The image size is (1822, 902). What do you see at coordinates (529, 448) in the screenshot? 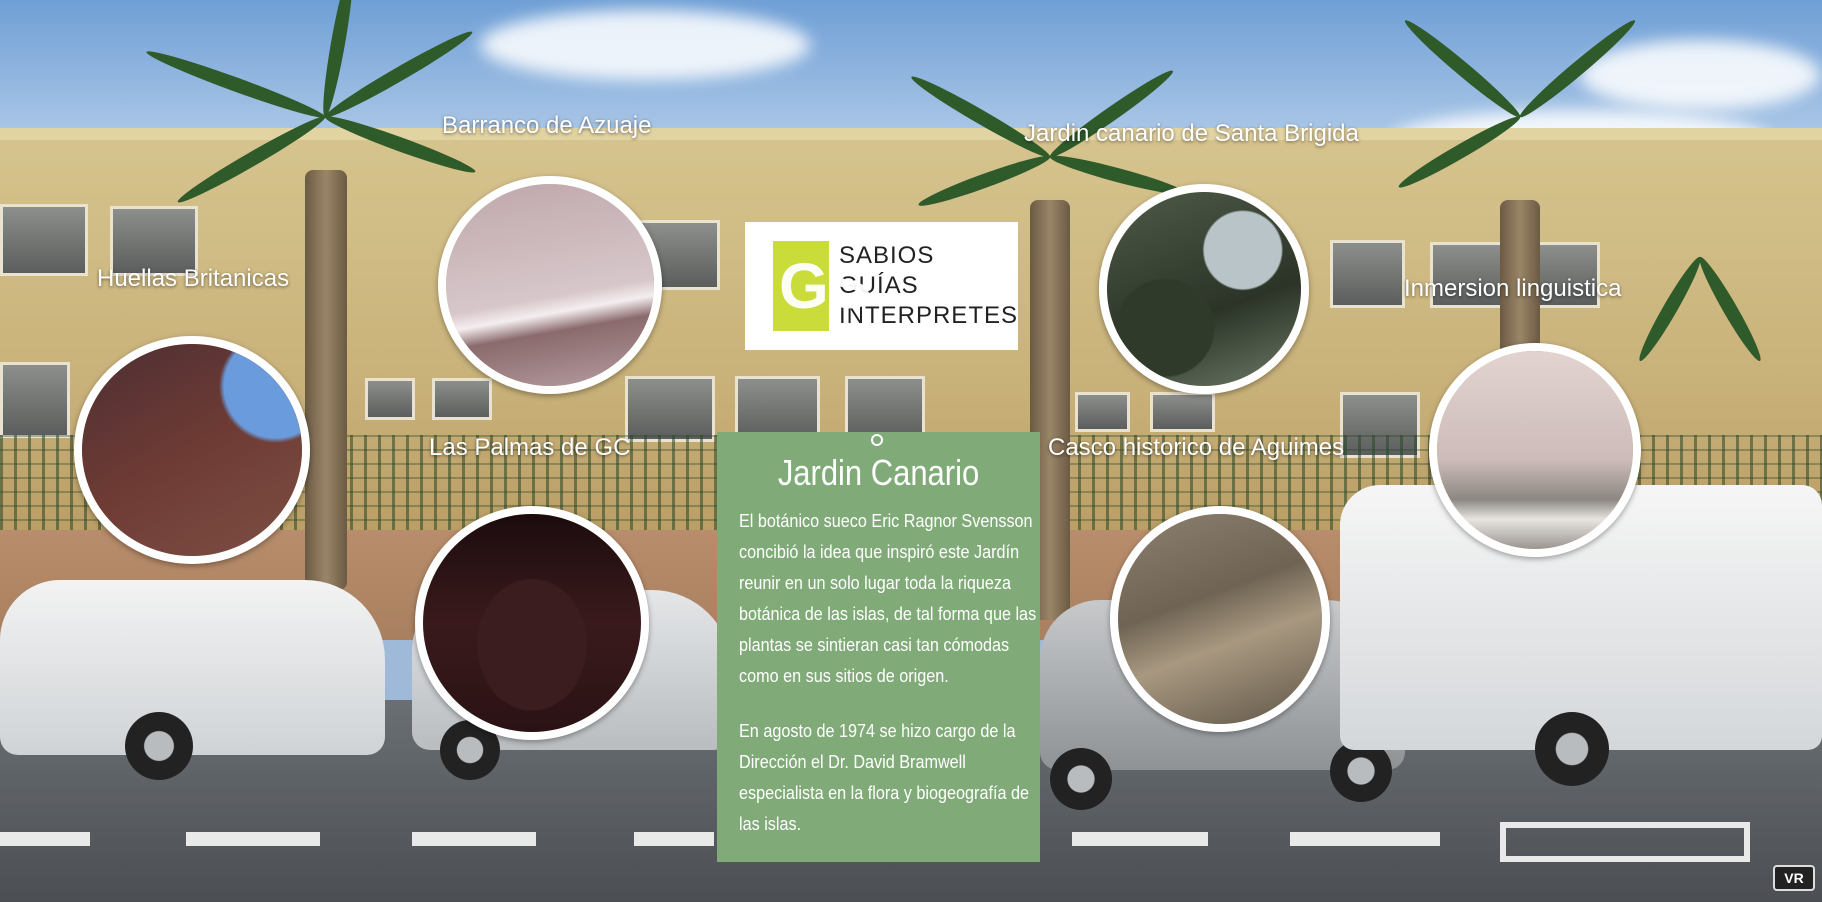
I see `hotspot-label-las-palmas-de-gc: Las Palmas de GC` at bounding box center [529, 448].